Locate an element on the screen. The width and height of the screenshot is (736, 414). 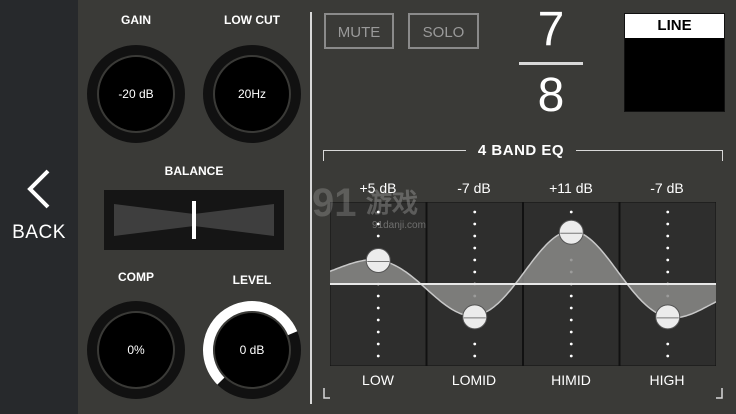
eq-handle-high is located at coordinates (668, 317).